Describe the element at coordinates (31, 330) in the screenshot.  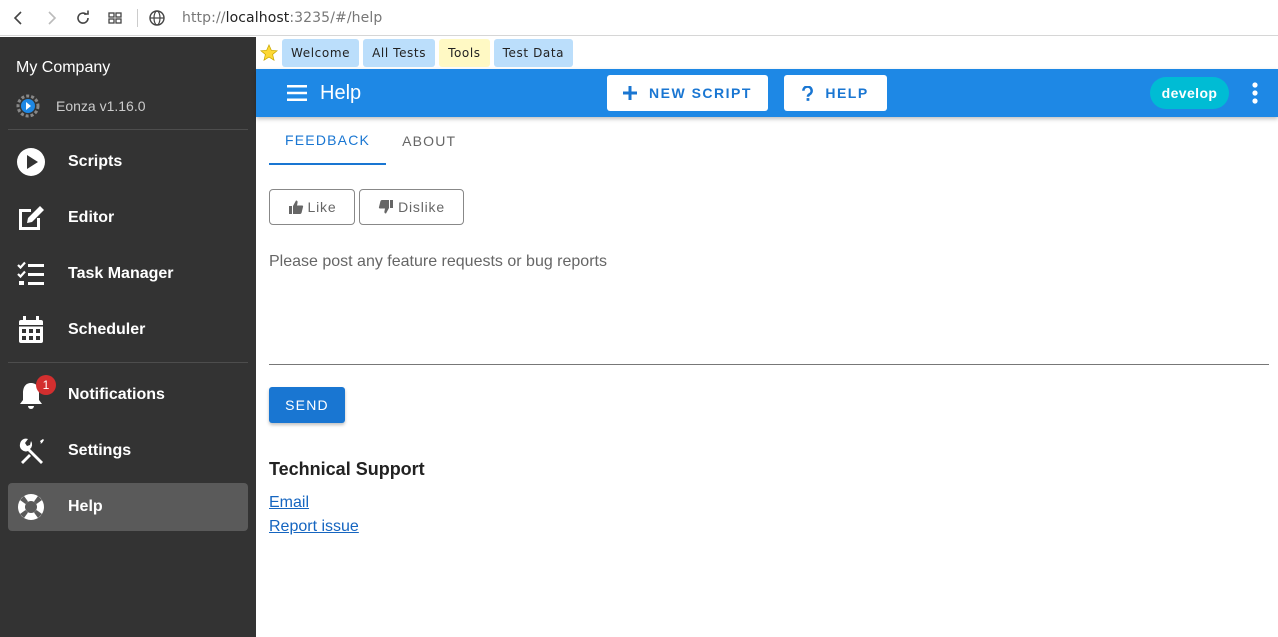
I see `calendar-icon` at that location.